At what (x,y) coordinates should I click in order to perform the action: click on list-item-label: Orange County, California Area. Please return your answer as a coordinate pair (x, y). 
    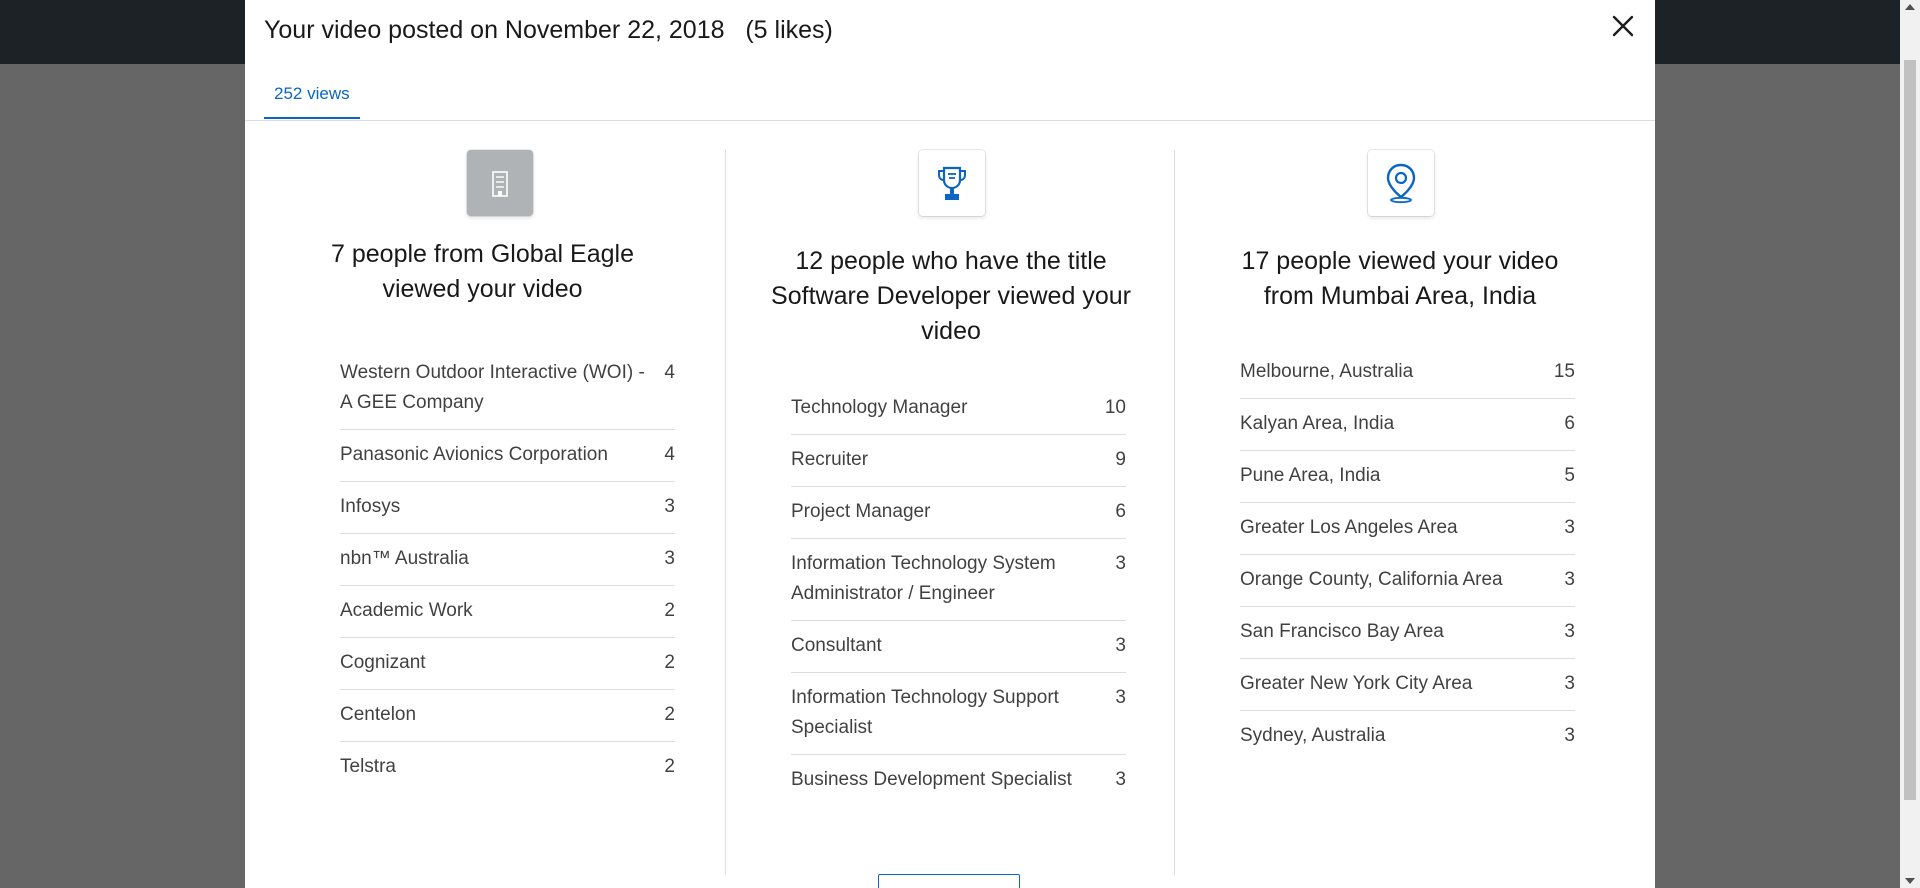
    Looking at the image, I should click on (1371, 579).